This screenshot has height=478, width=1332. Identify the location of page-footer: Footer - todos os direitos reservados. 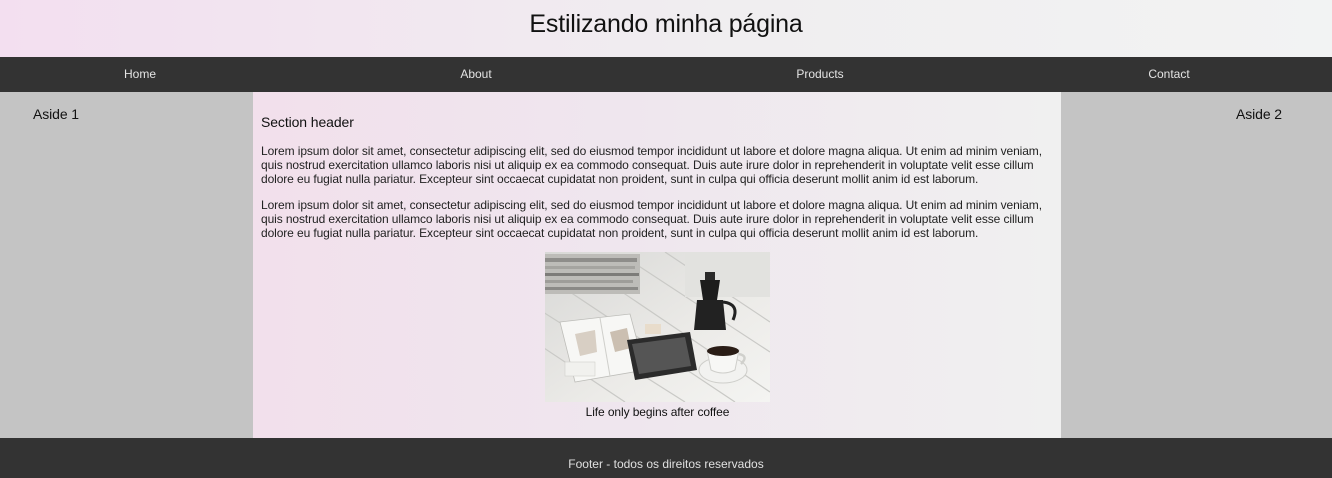
(666, 458).